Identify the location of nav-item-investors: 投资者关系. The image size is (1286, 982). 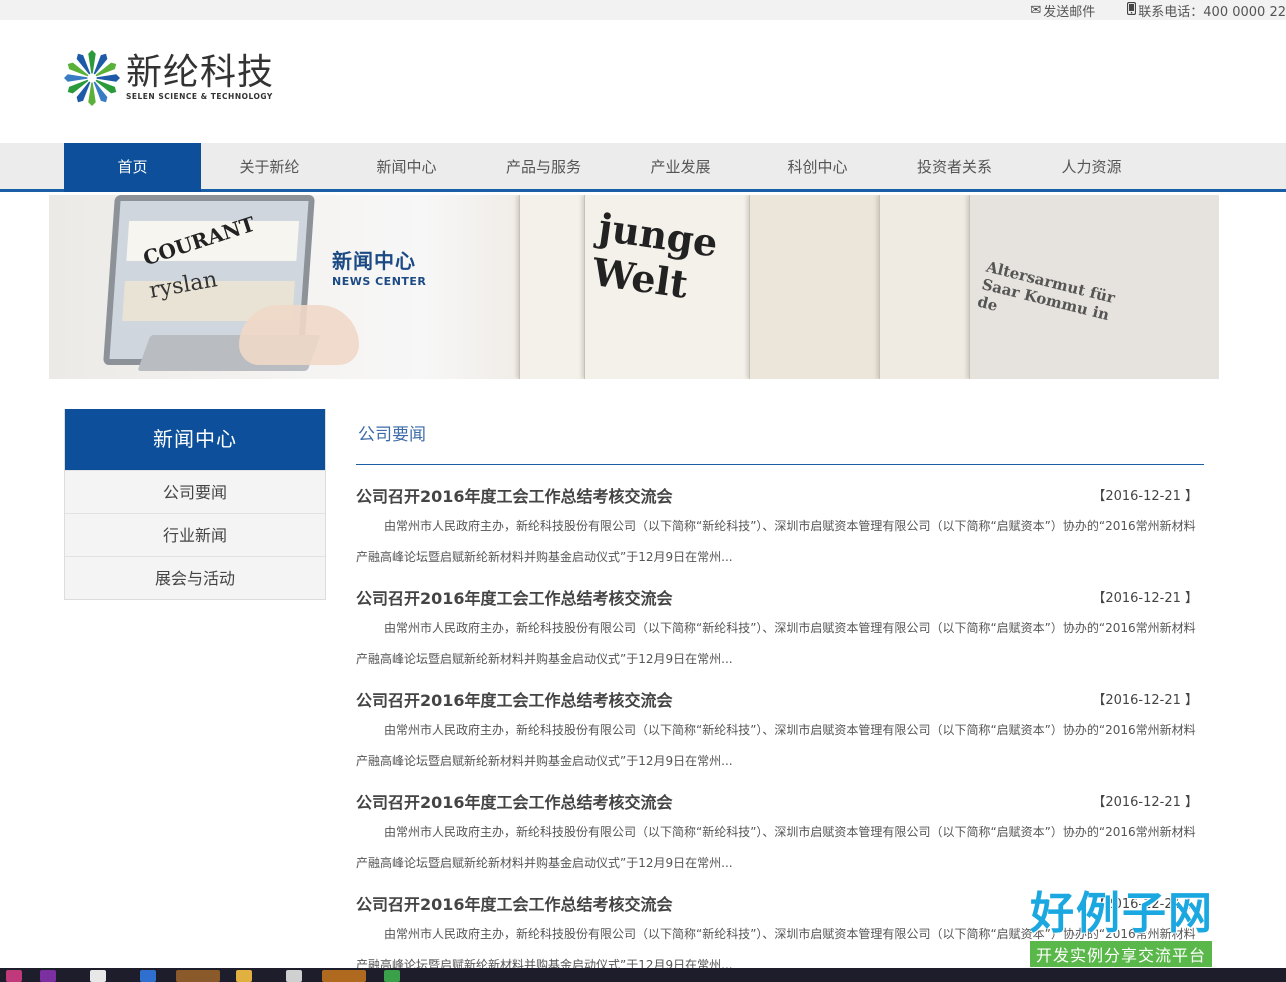
(954, 167).